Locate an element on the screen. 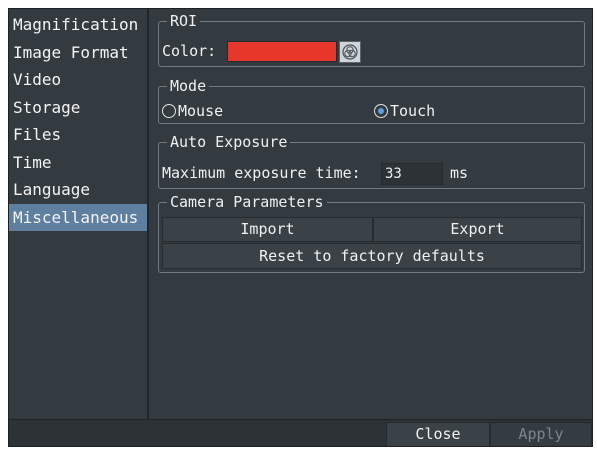  mode-group: Mode Mouse Touch is located at coordinates (371, 100).